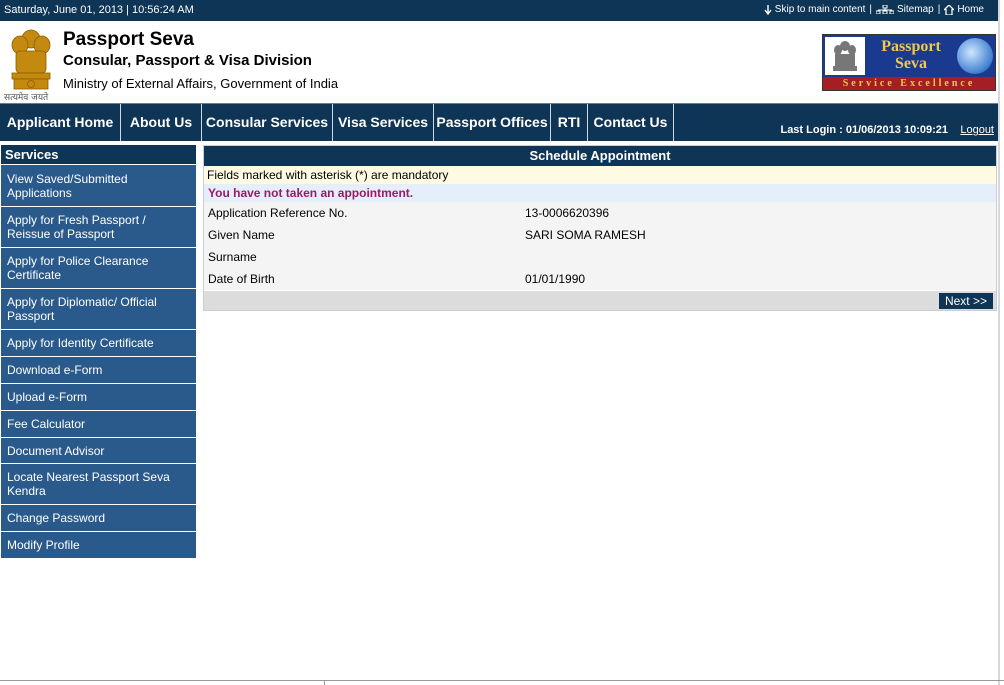 The height and width of the screenshot is (685, 1004). I want to click on nav-item-contact-us: Contact Us, so click(631, 122).